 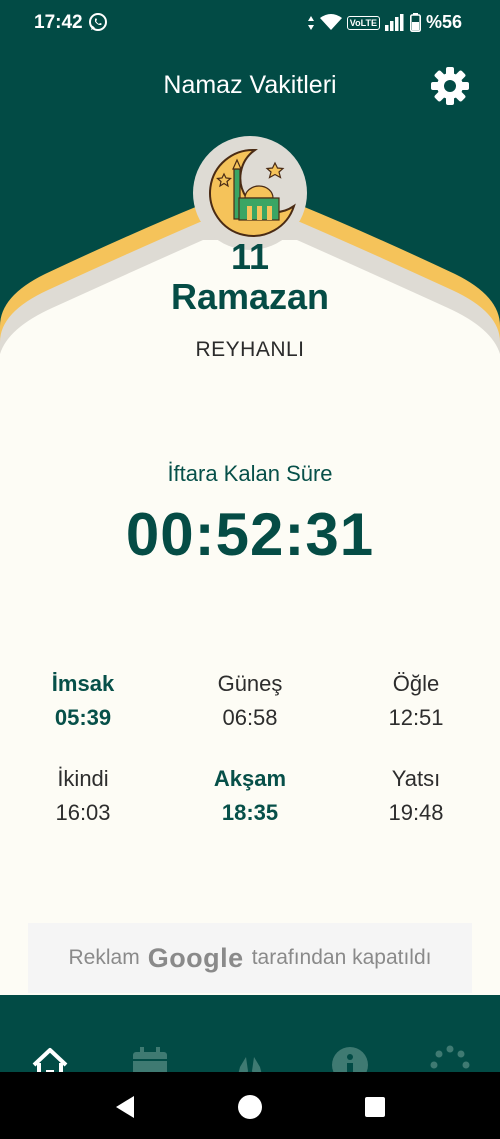 I want to click on whatsapp-icon, so click(x=98, y=22).